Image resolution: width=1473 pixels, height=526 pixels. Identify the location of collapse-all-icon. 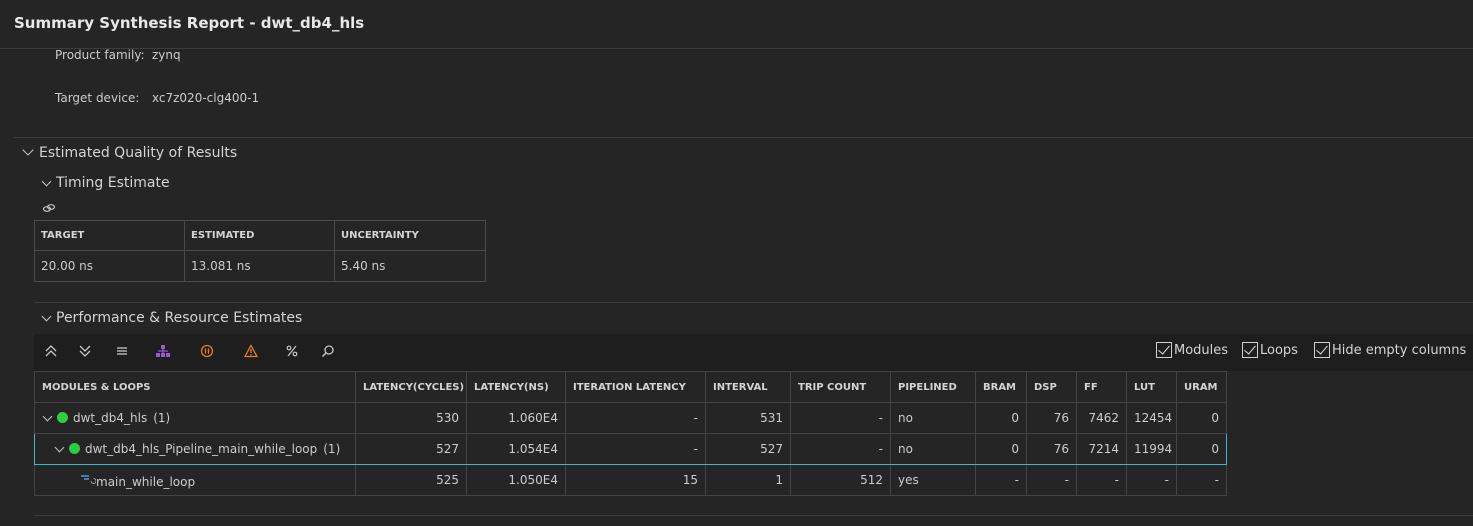
(51, 352).